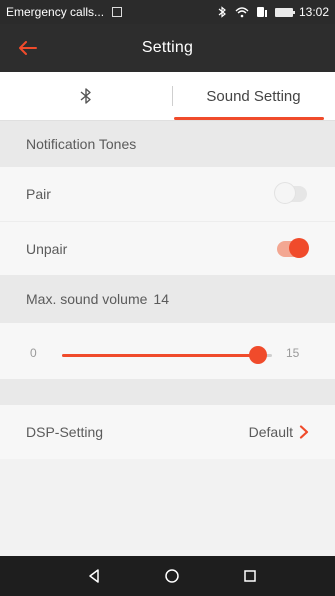 This screenshot has width=335, height=596. Describe the element at coordinates (253, 96) in the screenshot. I see `tab-sound-setting: Sound Setting` at that location.